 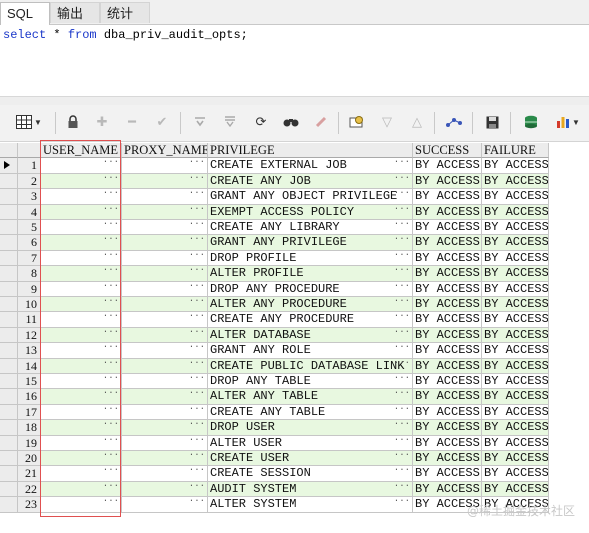 What do you see at coordinates (310, 474) in the screenshot?
I see `cell-privilege: CREATE SESSION ···` at bounding box center [310, 474].